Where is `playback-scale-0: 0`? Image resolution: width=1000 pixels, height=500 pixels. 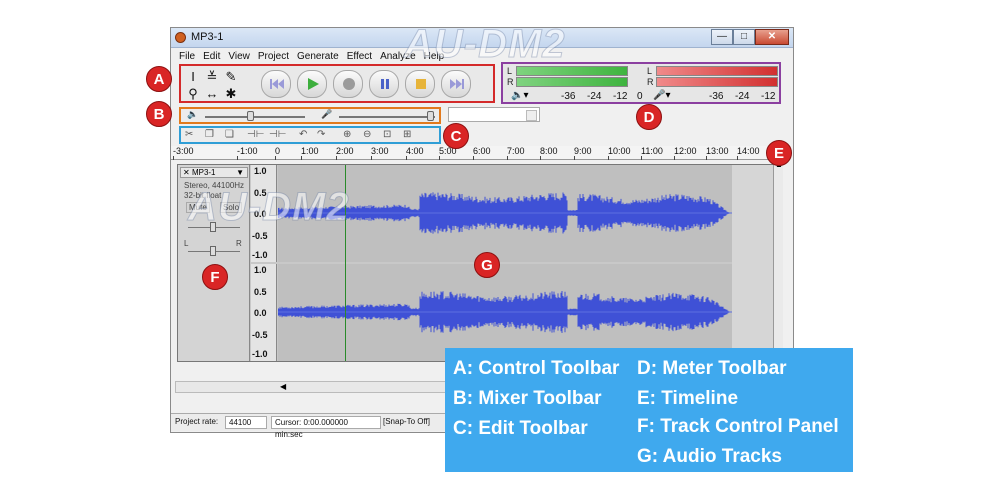
playback-scale-0: 0 is located at coordinates (640, 96).